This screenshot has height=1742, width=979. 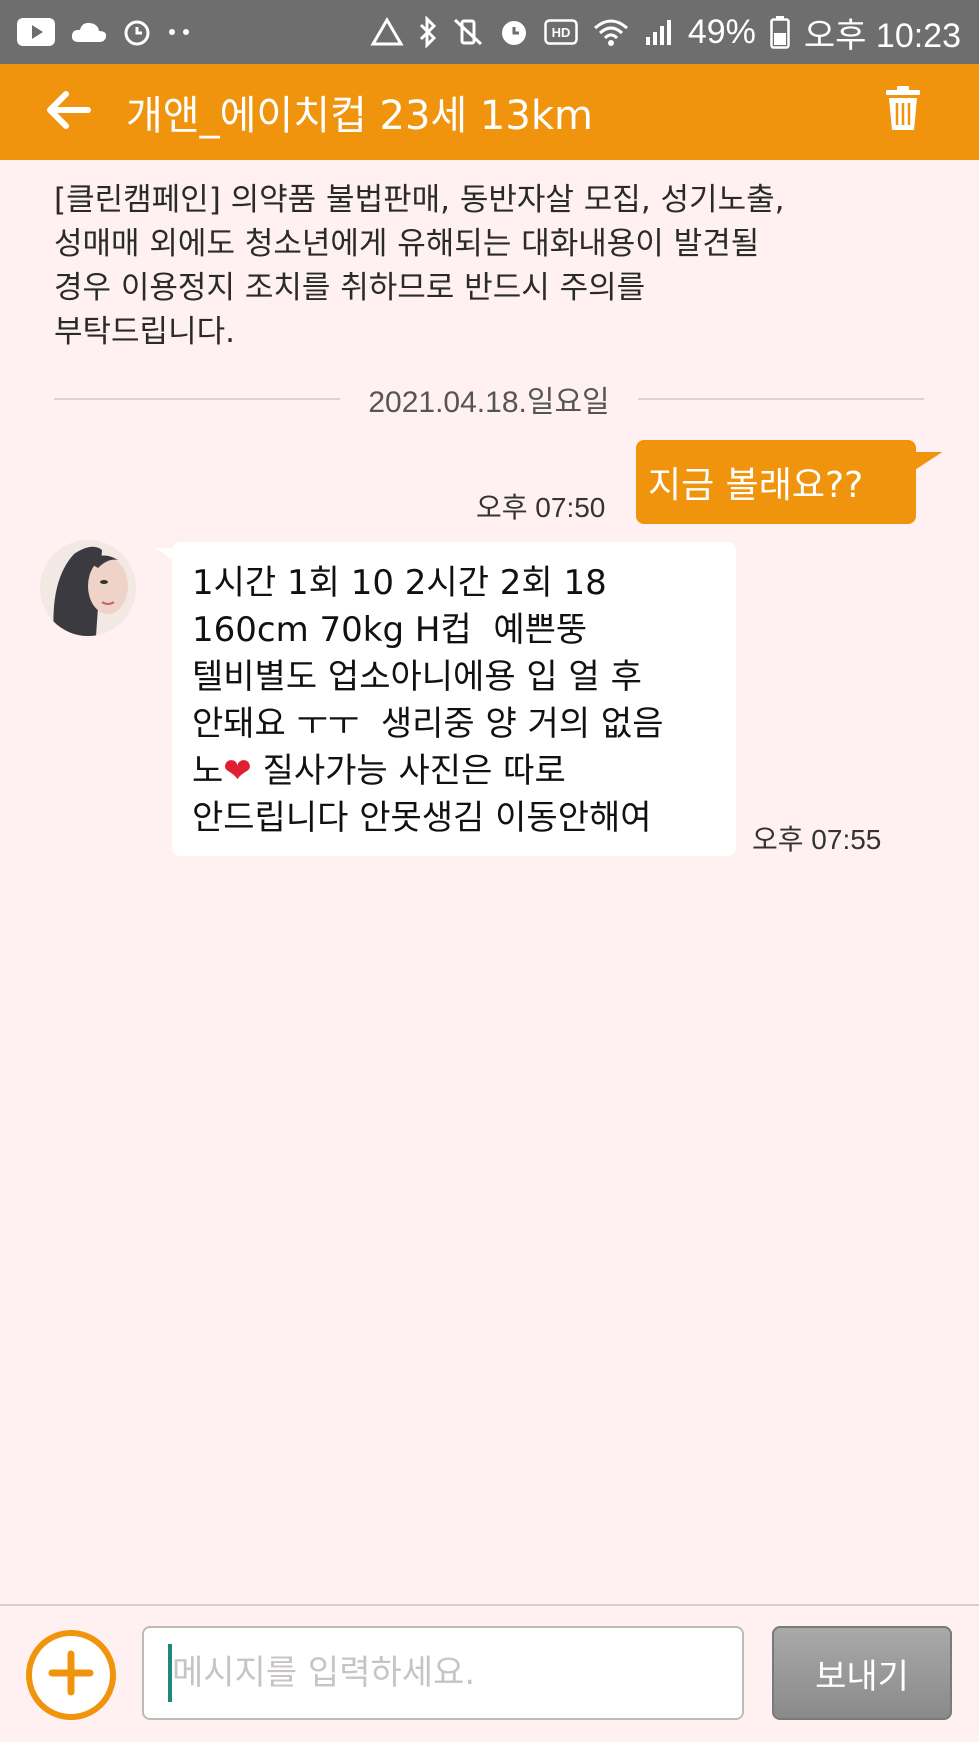 I want to click on youtube-icon, so click(x=36, y=32).